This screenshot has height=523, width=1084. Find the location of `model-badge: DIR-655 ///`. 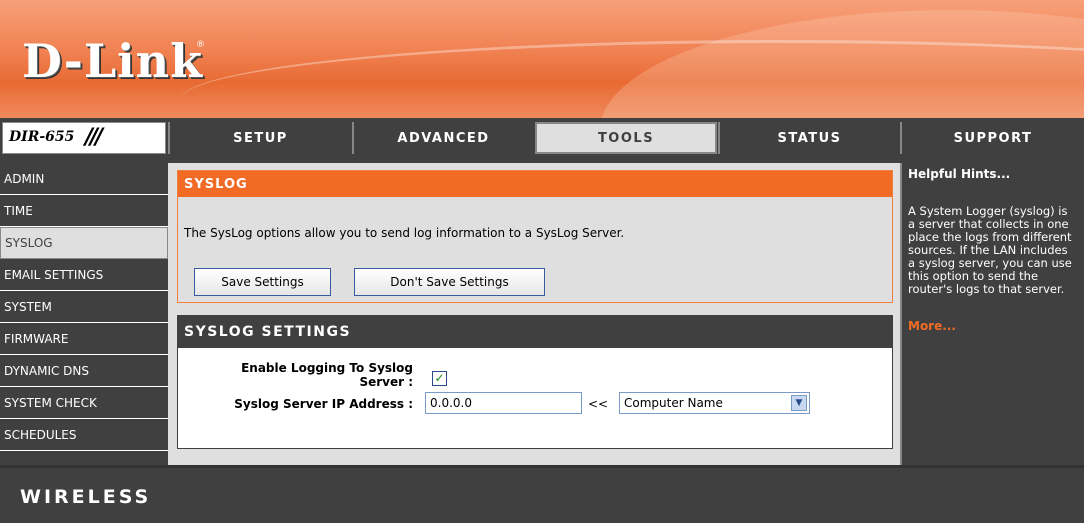

model-badge: DIR-655 /// is located at coordinates (84, 138).